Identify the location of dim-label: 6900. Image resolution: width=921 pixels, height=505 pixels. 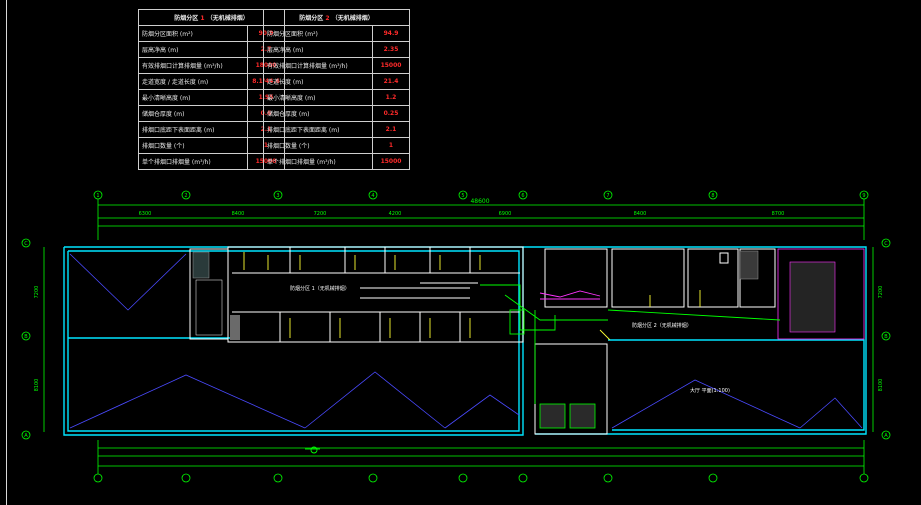
(505, 214).